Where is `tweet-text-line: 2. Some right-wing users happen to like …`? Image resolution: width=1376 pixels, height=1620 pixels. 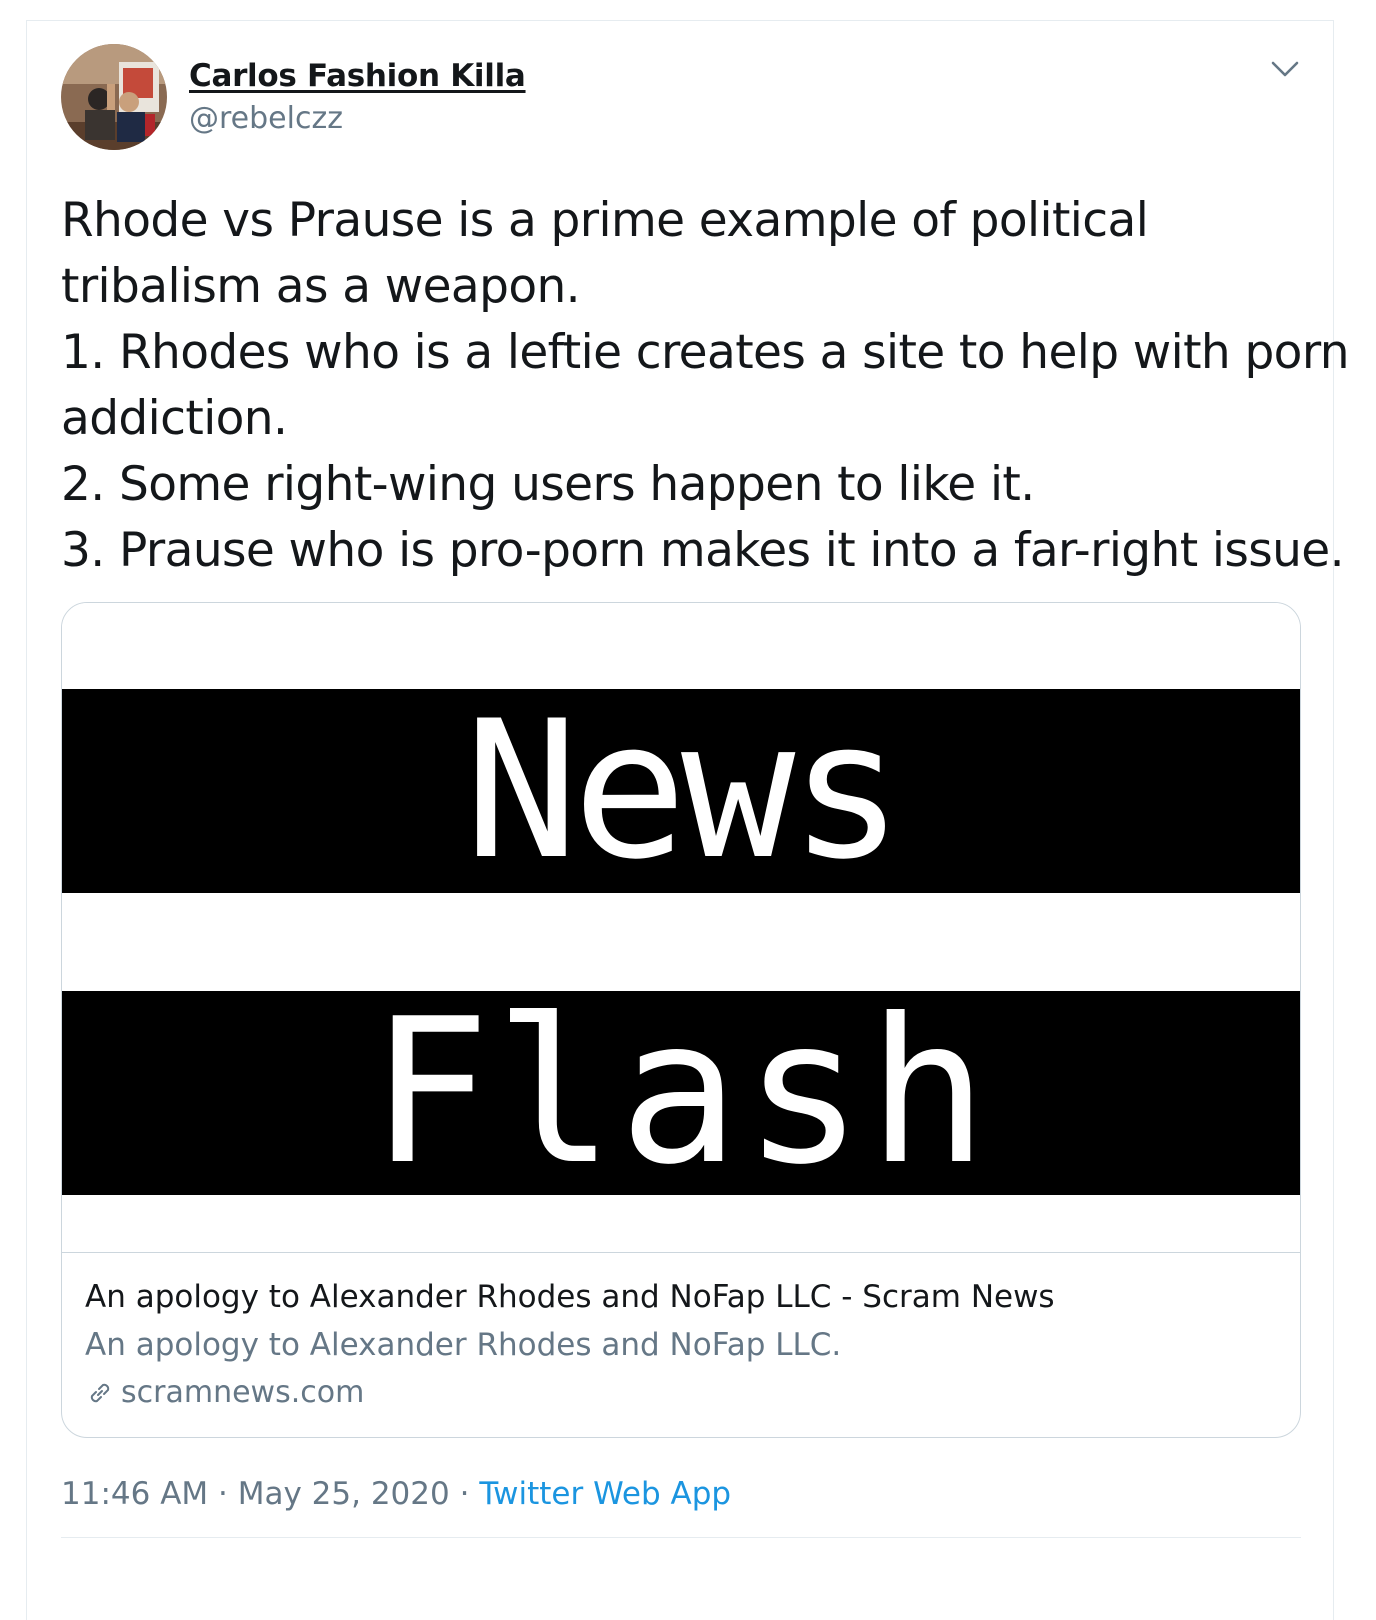 tweet-text-line: 2. Some right-wing users happen to like … is located at coordinates (548, 484).